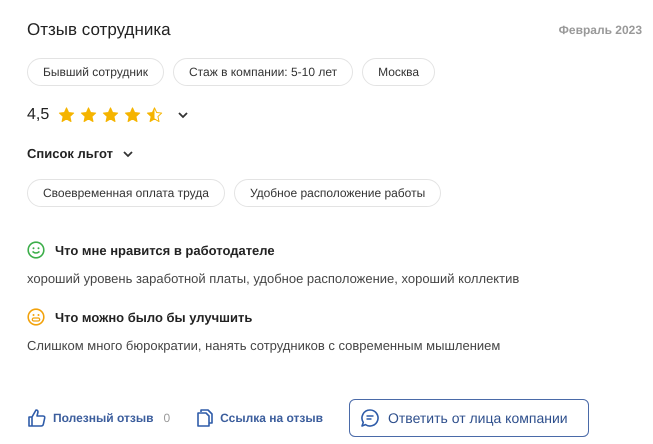  I want to click on section-text: Слишком много бюрократии, нанять сотрудников с современным мышлением, so click(264, 345).